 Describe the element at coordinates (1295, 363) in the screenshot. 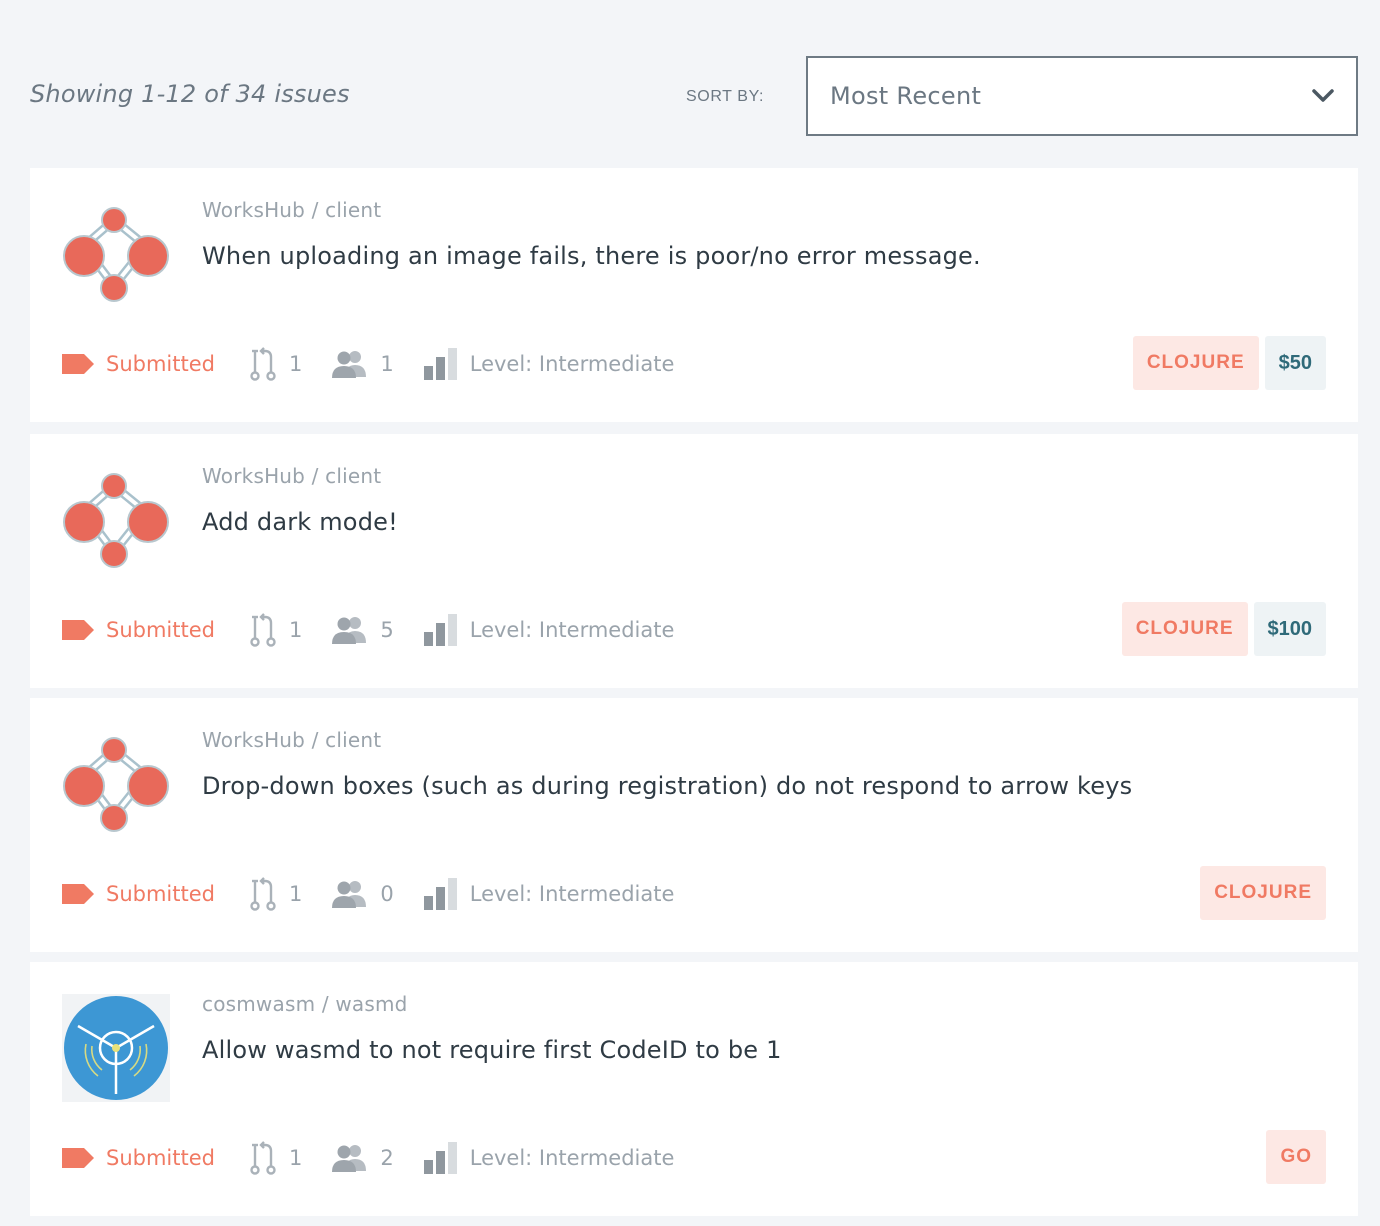

I see `reward-badge: $50` at that location.